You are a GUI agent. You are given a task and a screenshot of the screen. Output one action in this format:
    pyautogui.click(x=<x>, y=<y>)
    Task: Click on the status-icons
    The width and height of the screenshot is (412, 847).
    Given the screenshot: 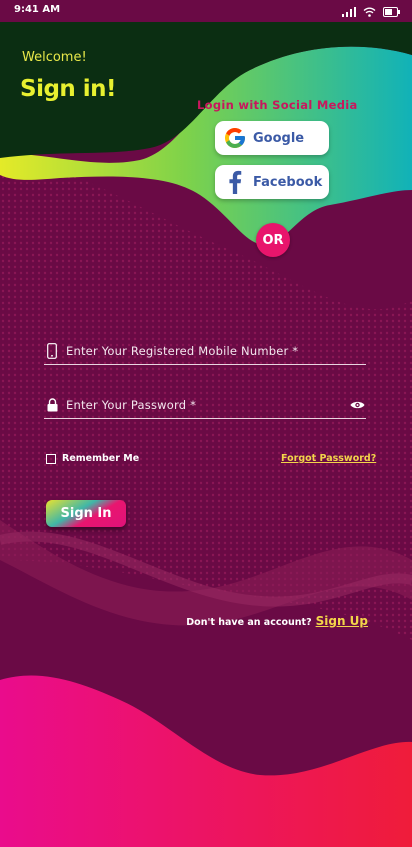 What is the action you would take?
    pyautogui.click(x=371, y=11)
    